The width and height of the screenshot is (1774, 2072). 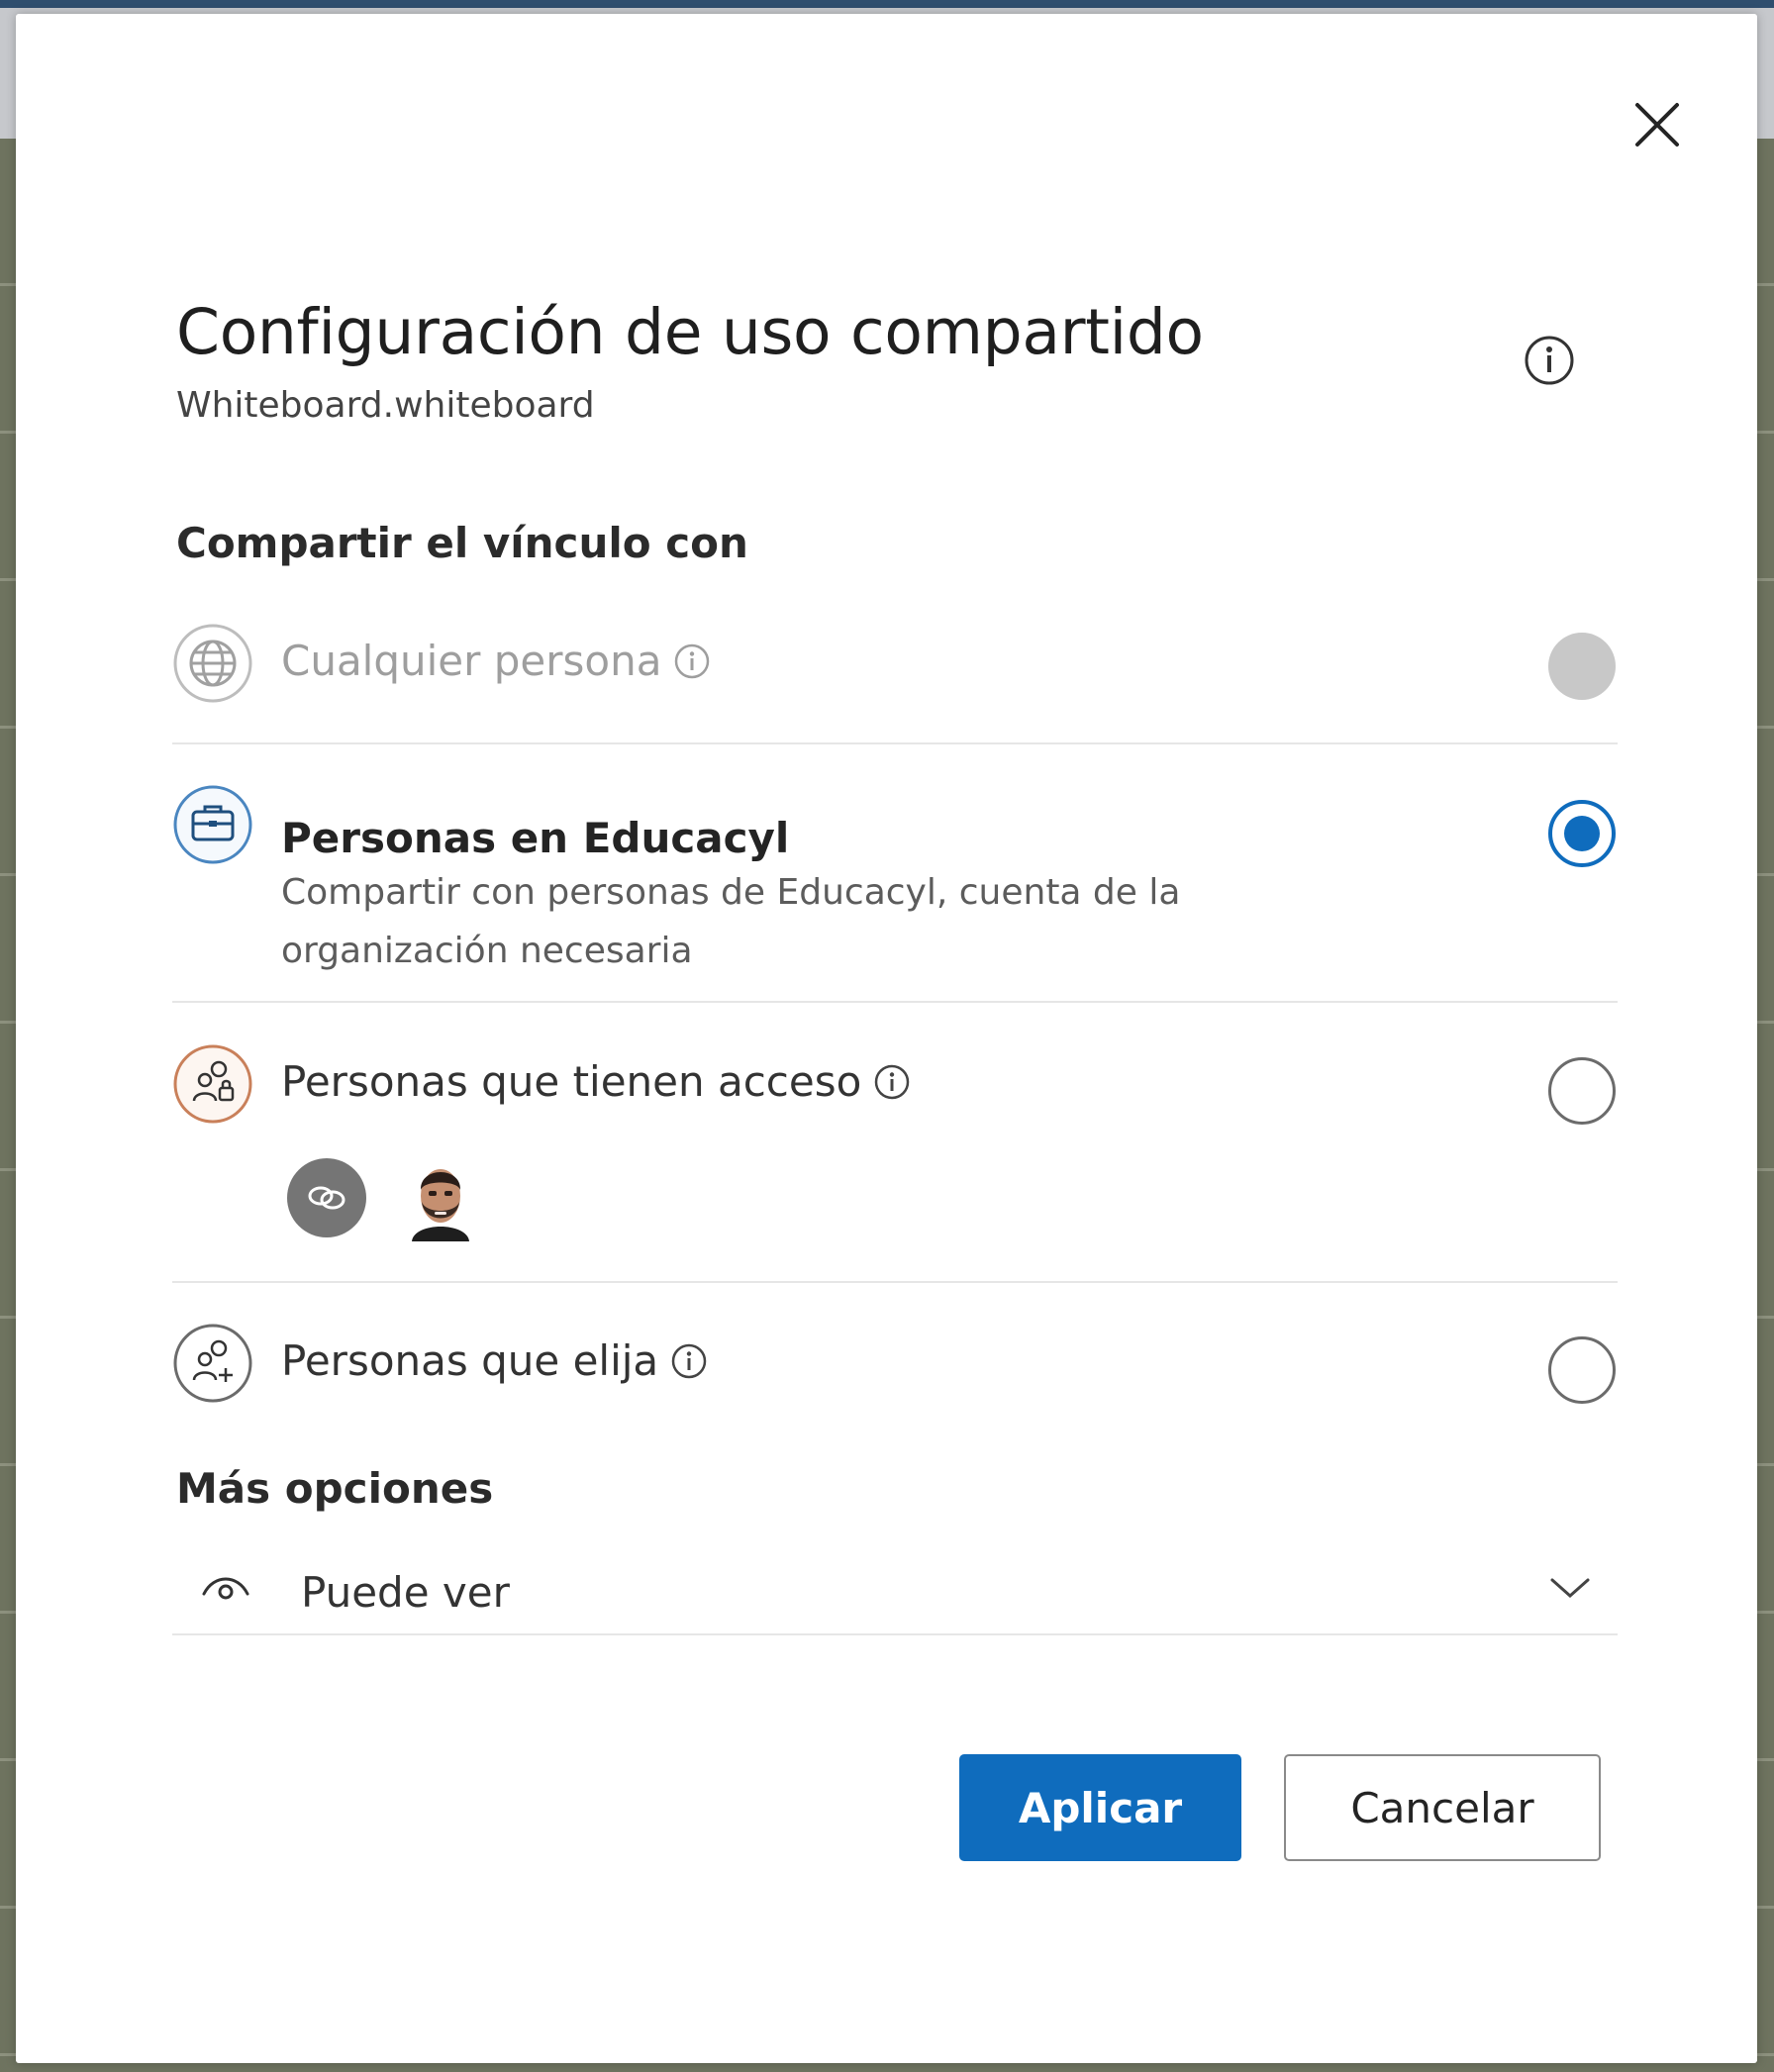 I want to click on eye-icon, so click(x=225, y=1588).